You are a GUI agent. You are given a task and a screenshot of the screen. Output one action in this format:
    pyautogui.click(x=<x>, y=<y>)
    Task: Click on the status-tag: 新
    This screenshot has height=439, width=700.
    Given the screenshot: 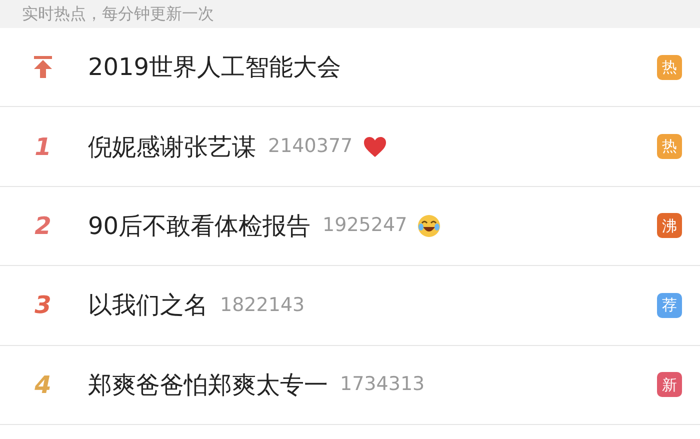 What is the action you would take?
    pyautogui.click(x=669, y=385)
    